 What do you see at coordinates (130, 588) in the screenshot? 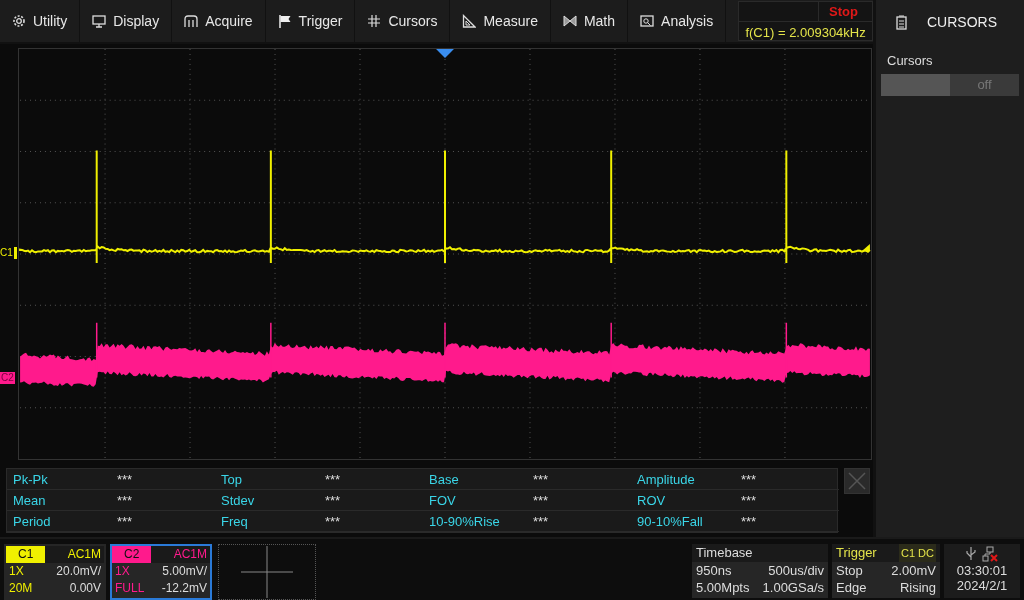
I see `bandwidth-label: FULL` at bounding box center [130, 588].